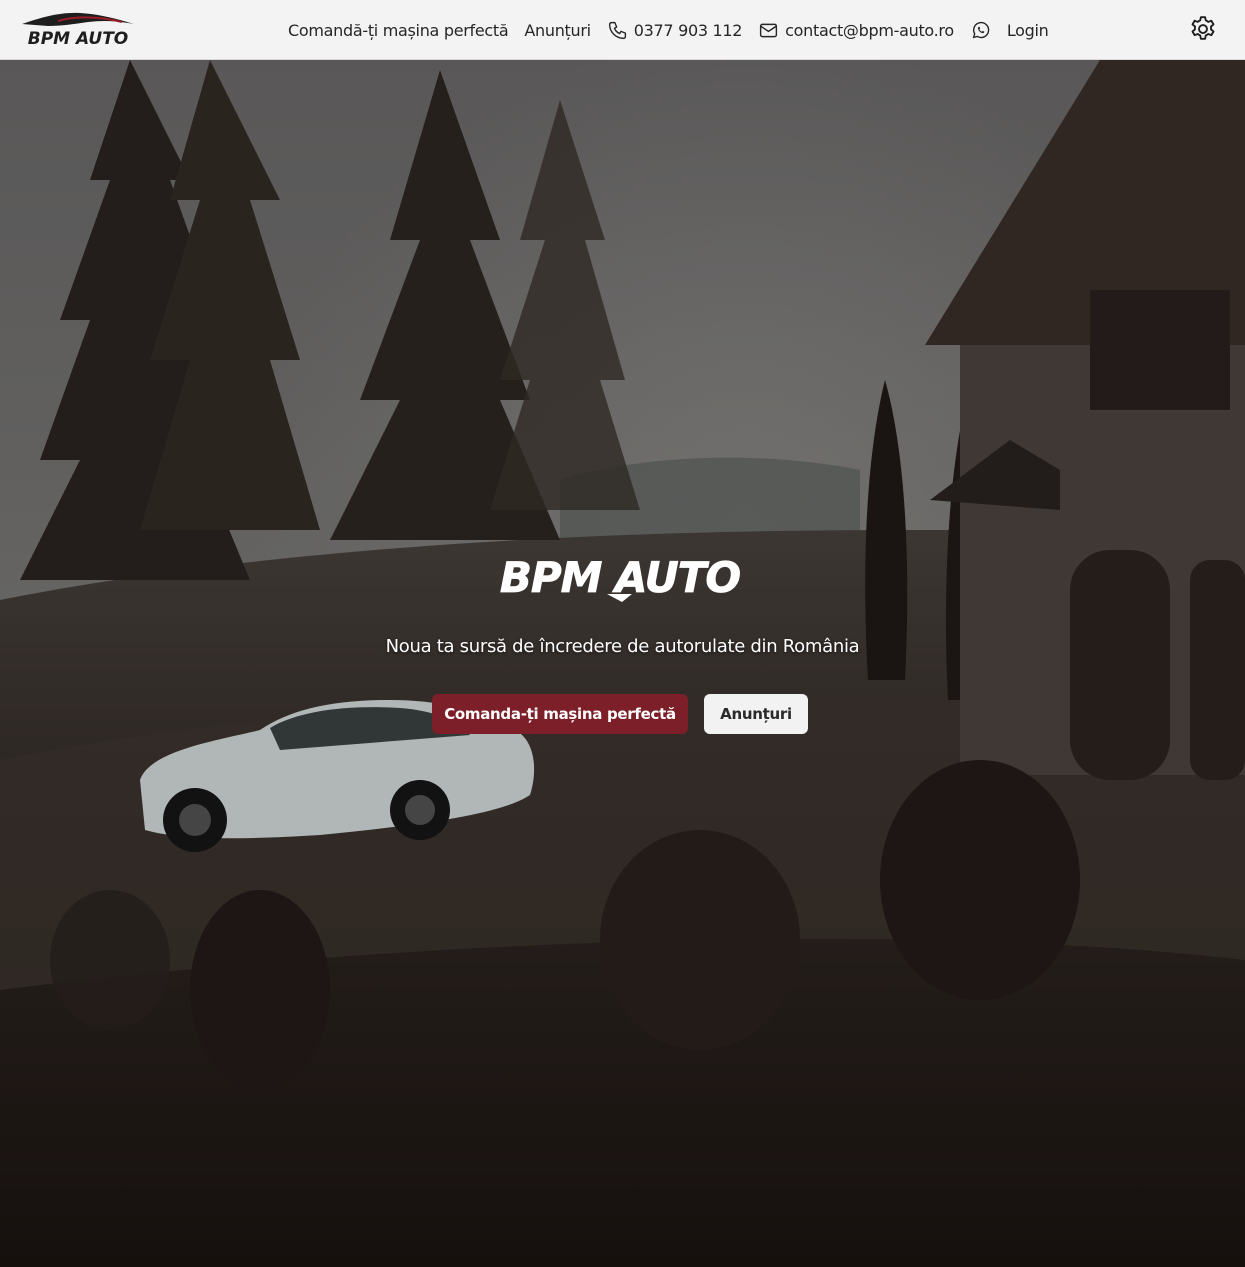  What do you see at coordinates (617, 30) in the screenshot?
I see `phone-icon` at bounding box center [617, 30].